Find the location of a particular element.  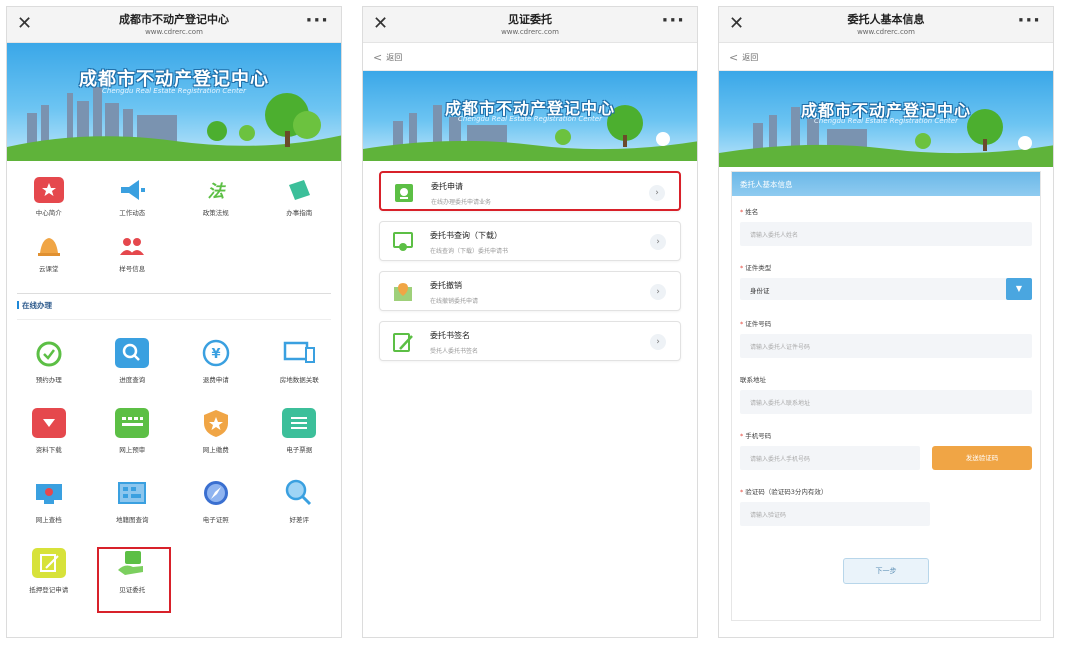

page-title: 见证委托 is located at coordinates (530, 19).